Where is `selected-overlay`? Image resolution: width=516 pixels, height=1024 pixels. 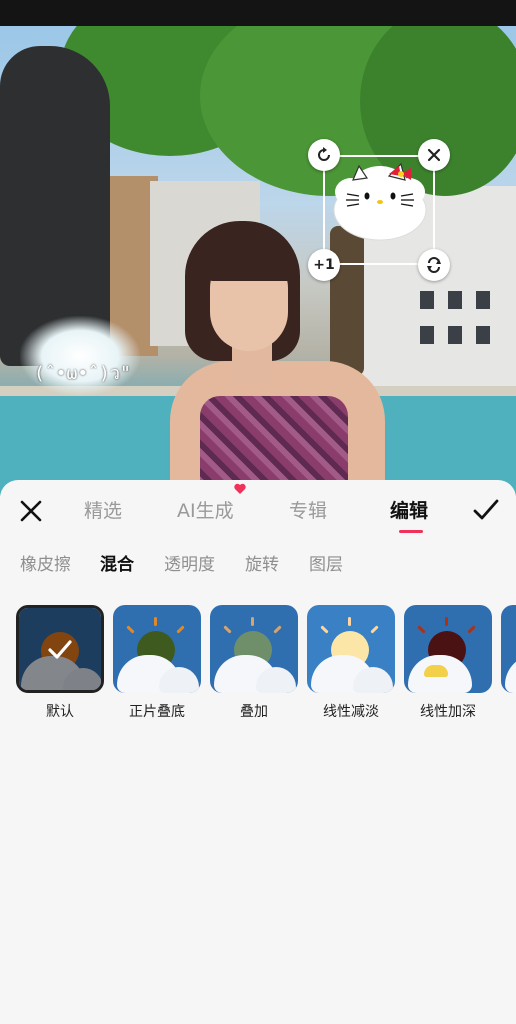
selected-overlay is located at coordinates (60, 649).